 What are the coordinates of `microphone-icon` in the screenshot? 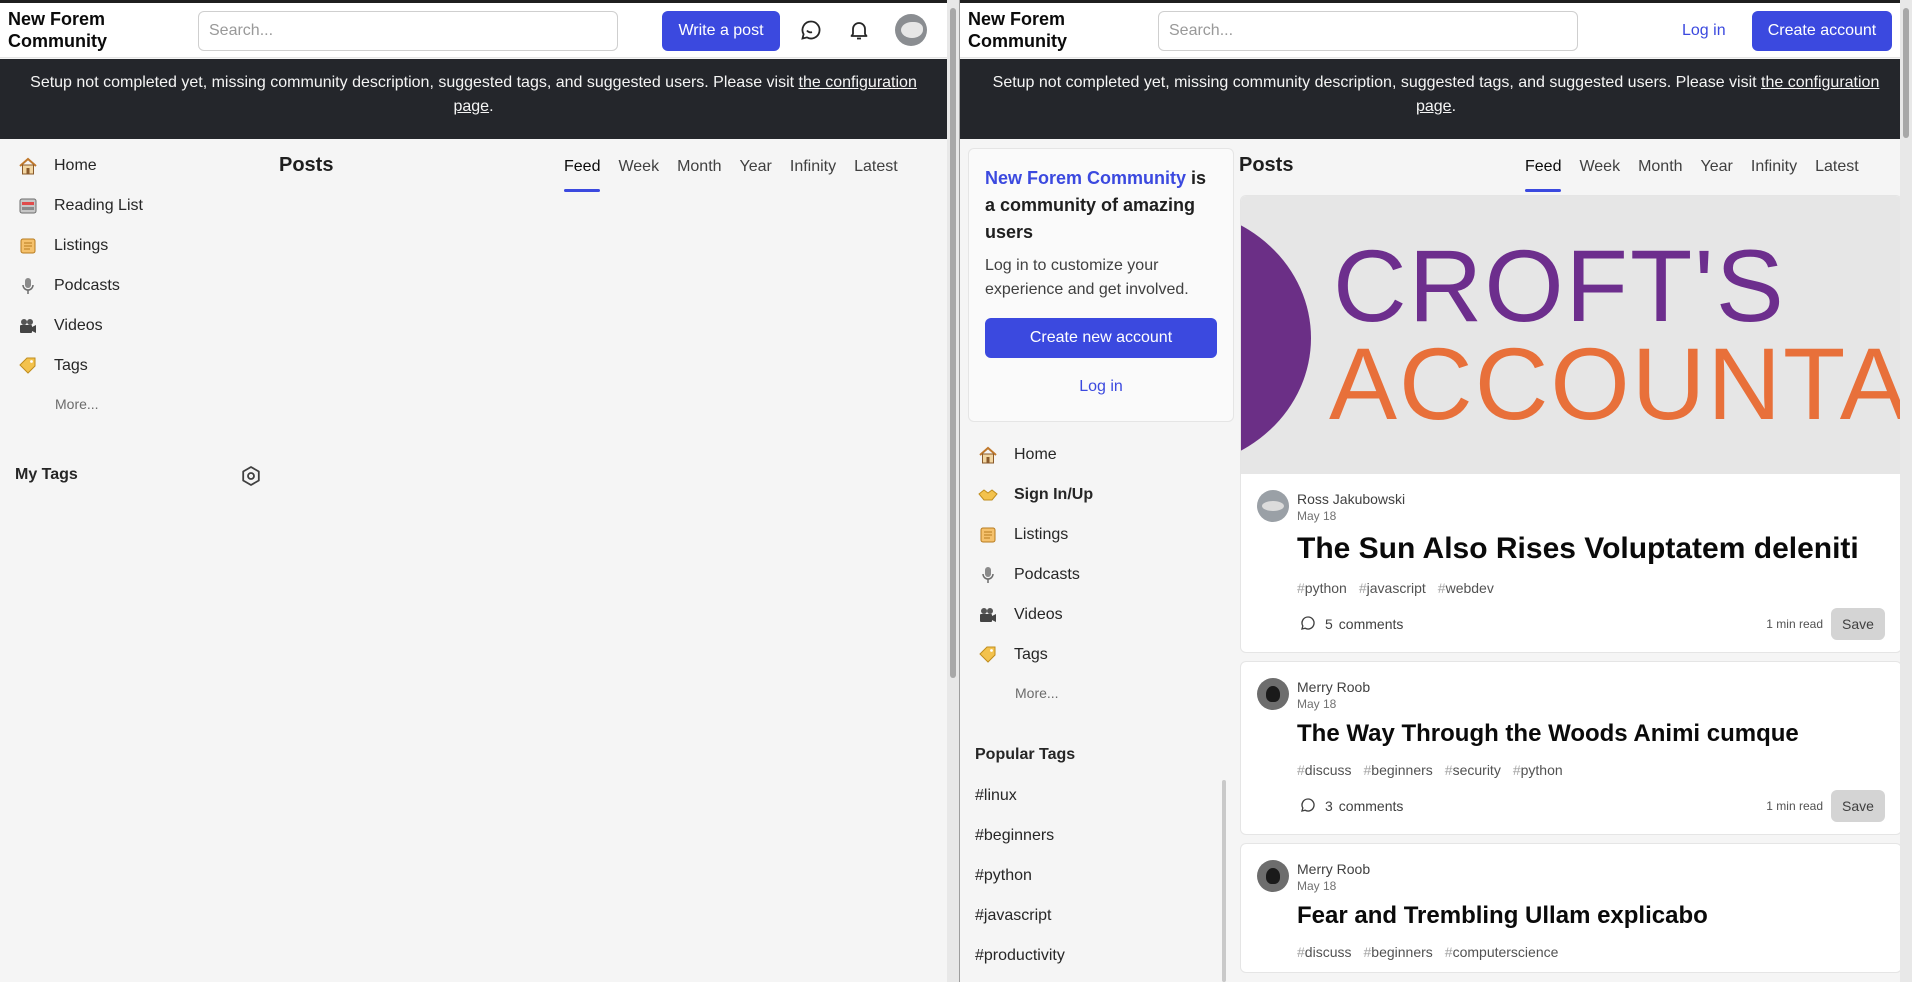 It's located at (28, 286).